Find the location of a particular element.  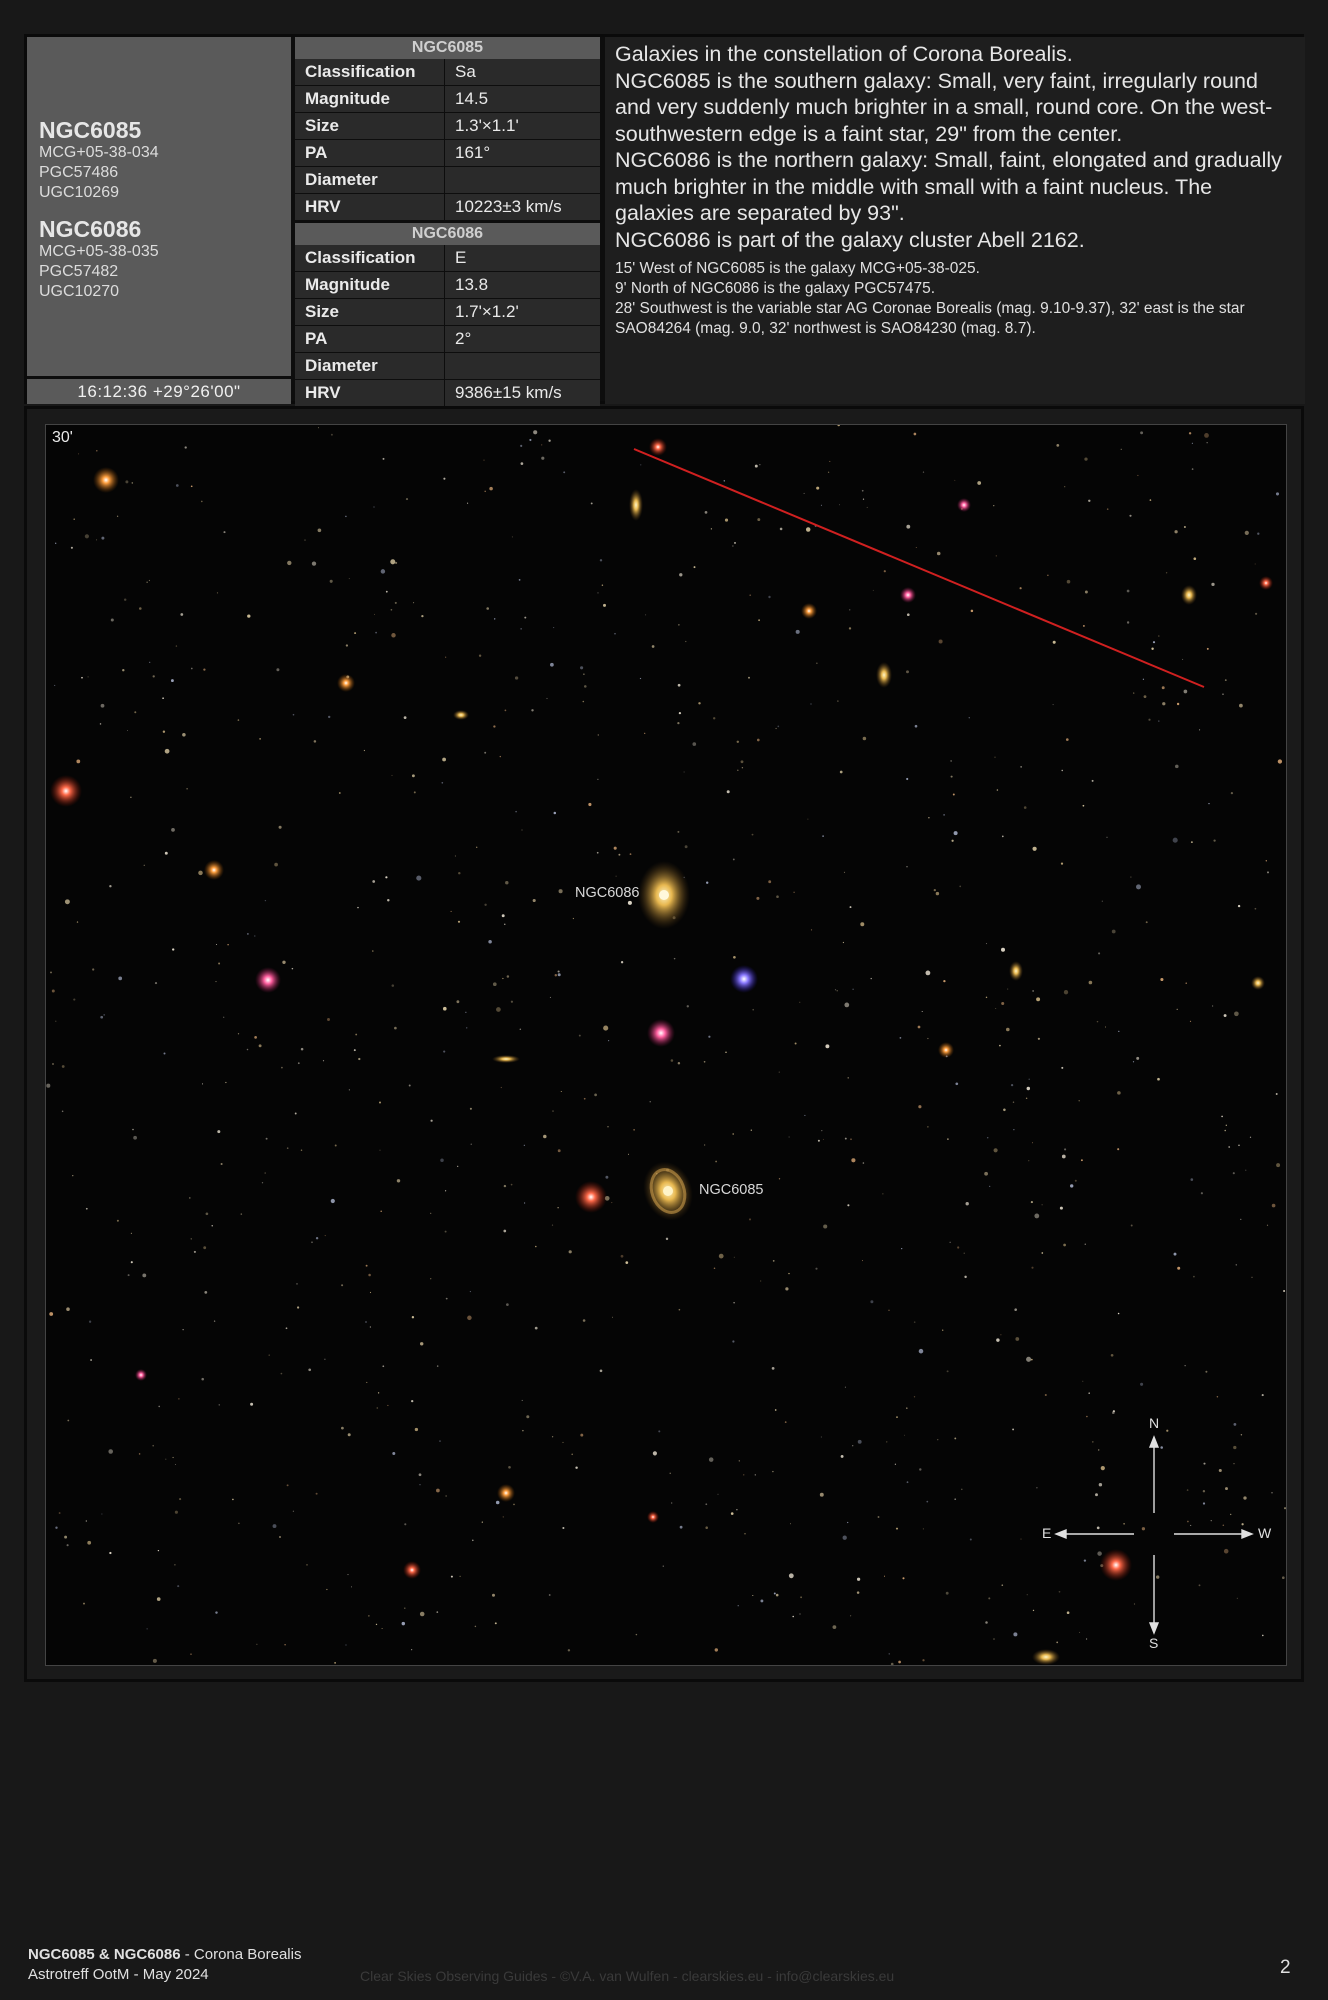

property-value: 1.7'×1.2' is located at coordinates (522, 312).